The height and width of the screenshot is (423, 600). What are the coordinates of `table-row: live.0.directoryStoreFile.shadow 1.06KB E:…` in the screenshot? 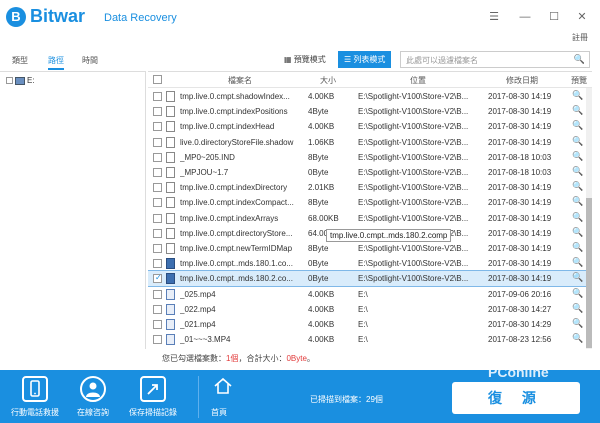 It's located at (370, 142).